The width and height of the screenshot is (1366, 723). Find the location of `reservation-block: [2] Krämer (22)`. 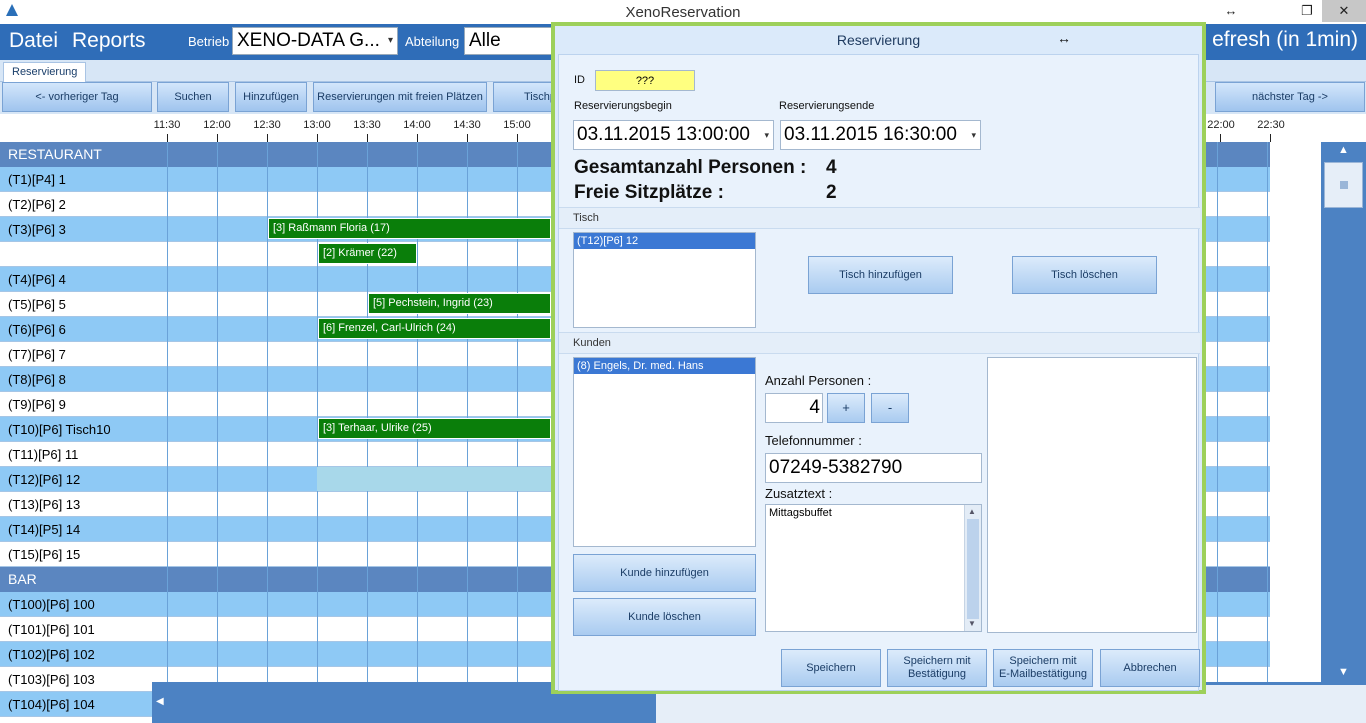

reservation-block: [2] Krämer (22) is located at coordinates (367, 253).